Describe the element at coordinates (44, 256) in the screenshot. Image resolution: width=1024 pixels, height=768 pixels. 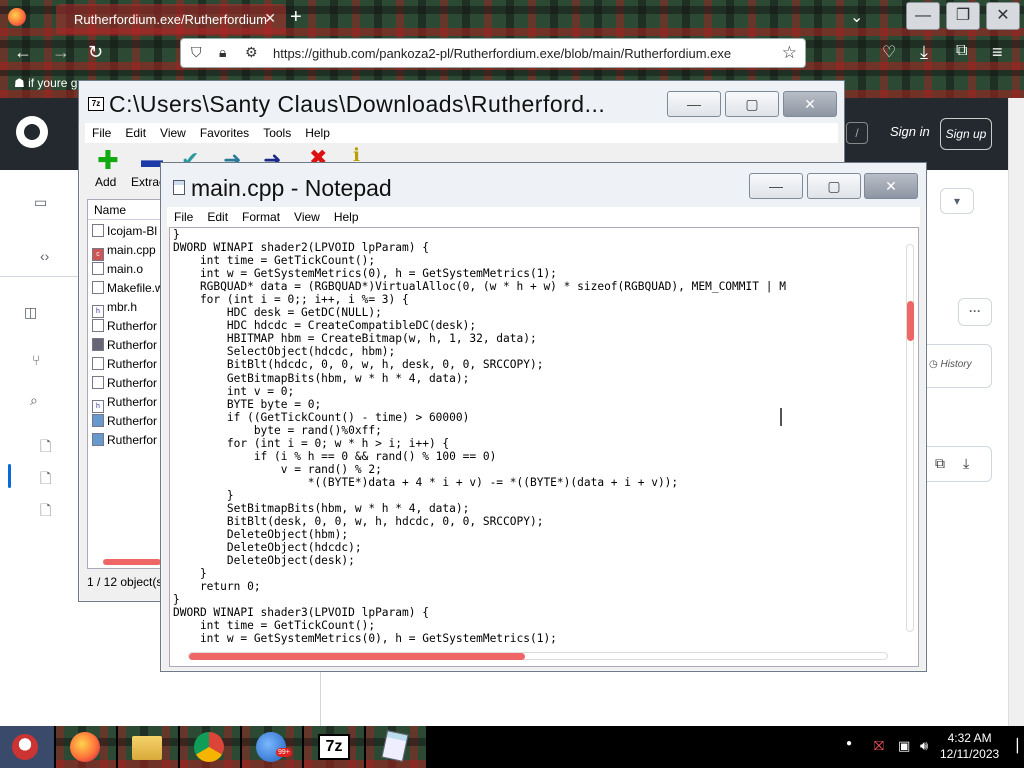
I see `code-icon: ‹›` at that location.